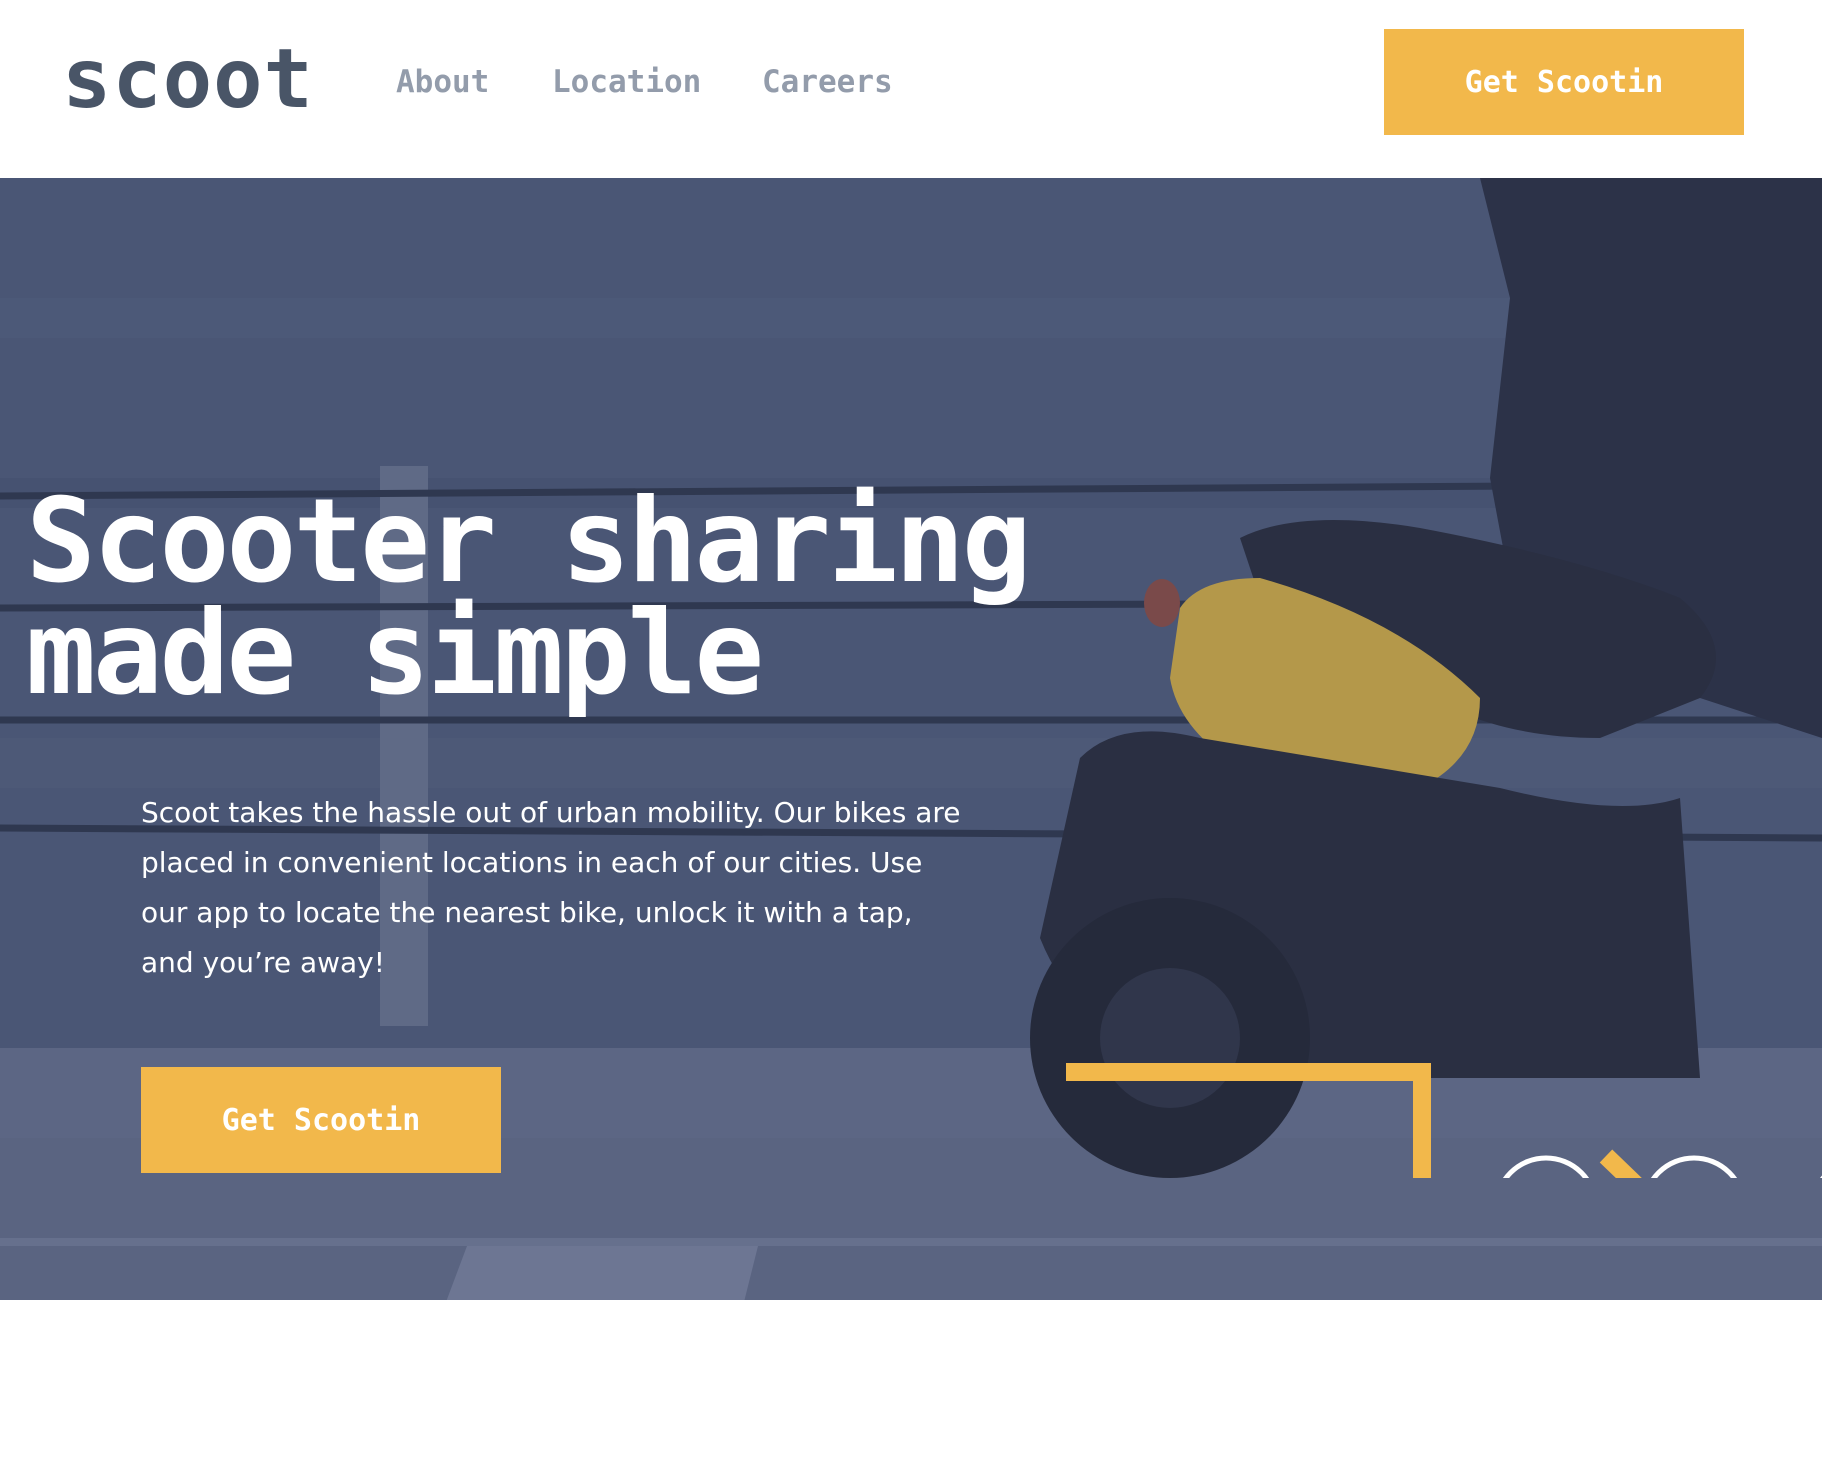  Describe the element at coordinates (1564, 82) in the screenshot. I see `header-get-scootin-button: Get Scootin` at that location.